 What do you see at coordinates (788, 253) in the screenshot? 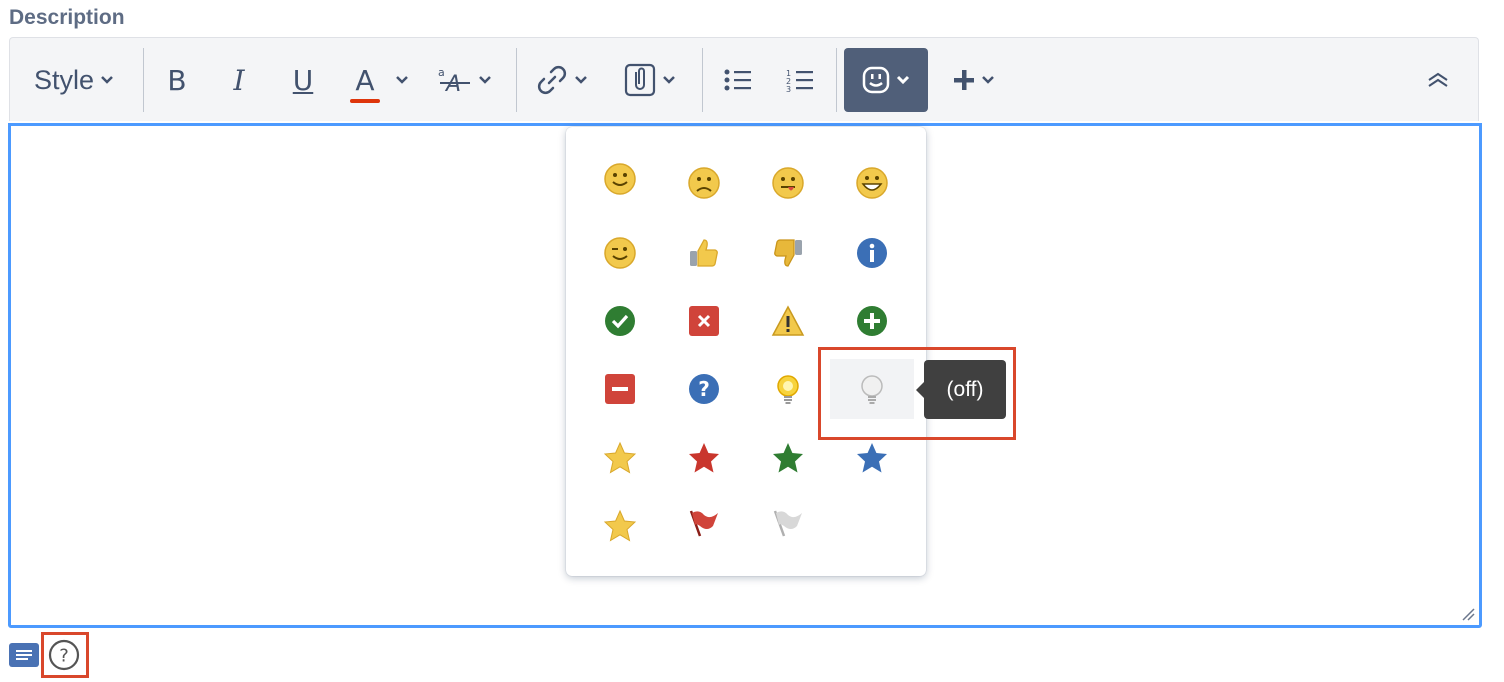
I see `thumbs-down-icon` at bounding box center [788, 253].